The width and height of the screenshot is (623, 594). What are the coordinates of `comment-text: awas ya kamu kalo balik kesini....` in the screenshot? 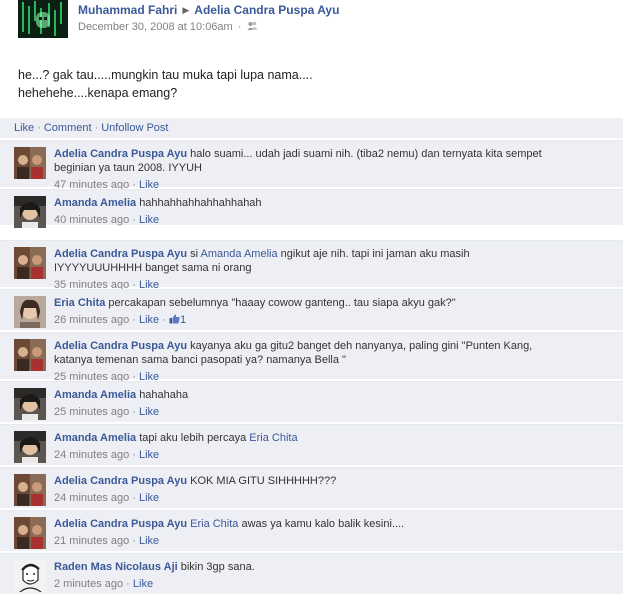 It's located at (323, 524).